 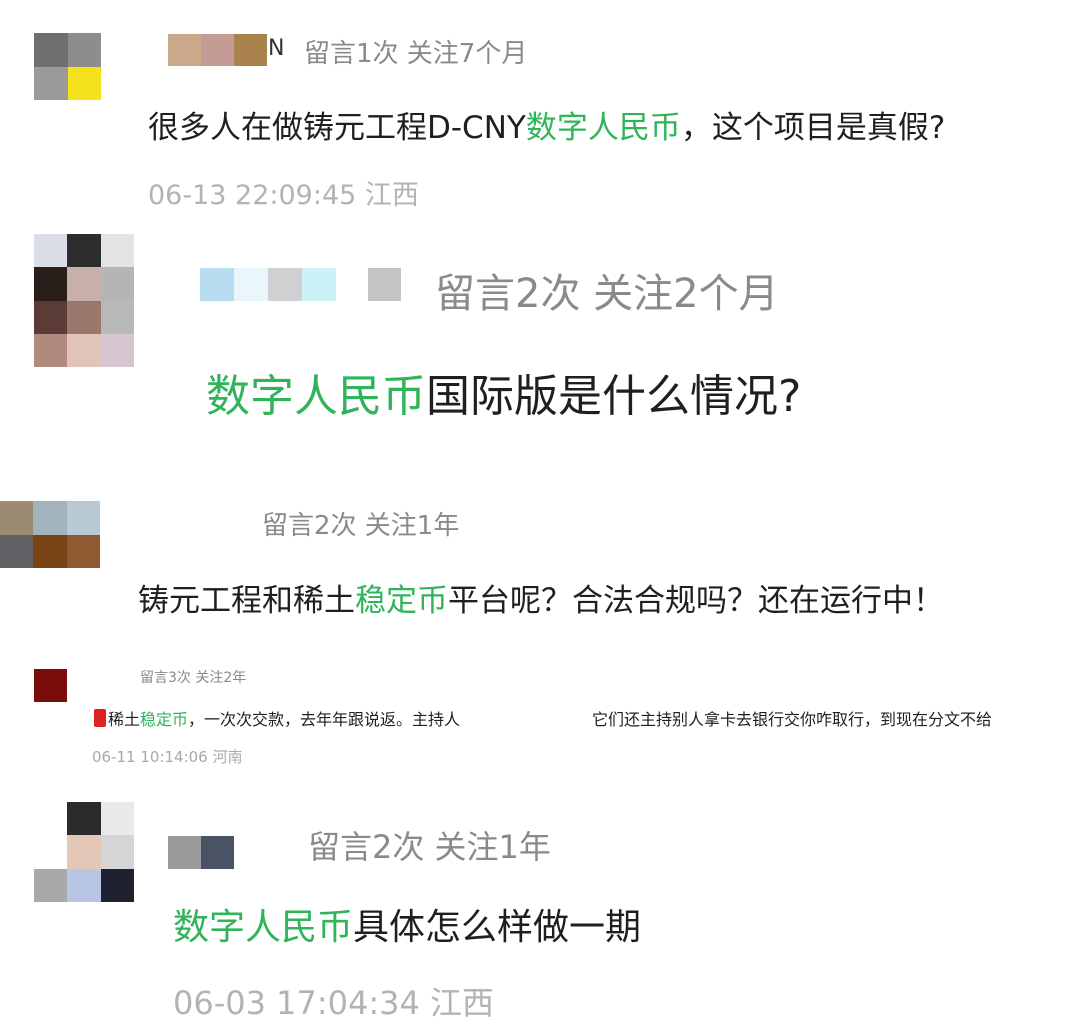 I want to click on comment-text: 数字人民币具体怎么样做一期, so click(x=407, y=924).